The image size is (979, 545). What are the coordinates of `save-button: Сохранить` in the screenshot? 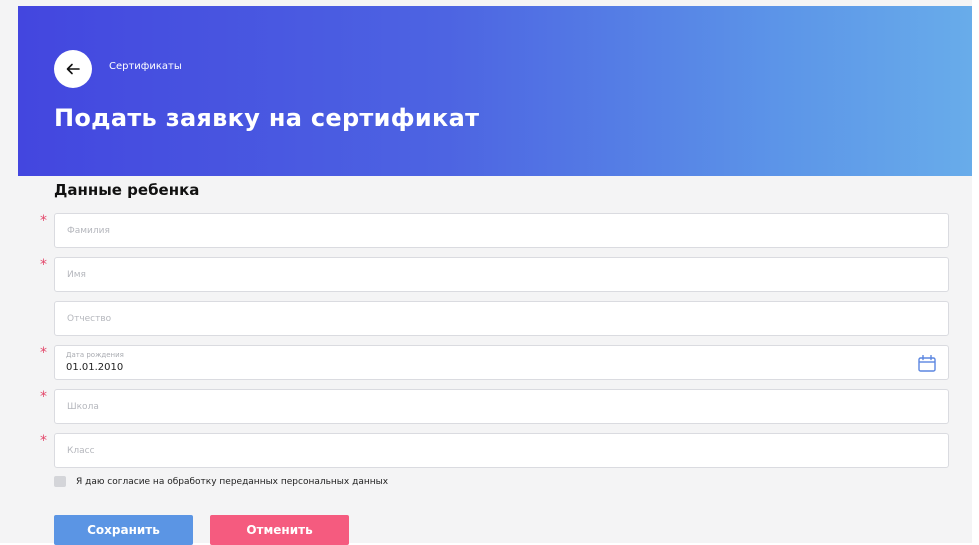 It's located at (123, 530).